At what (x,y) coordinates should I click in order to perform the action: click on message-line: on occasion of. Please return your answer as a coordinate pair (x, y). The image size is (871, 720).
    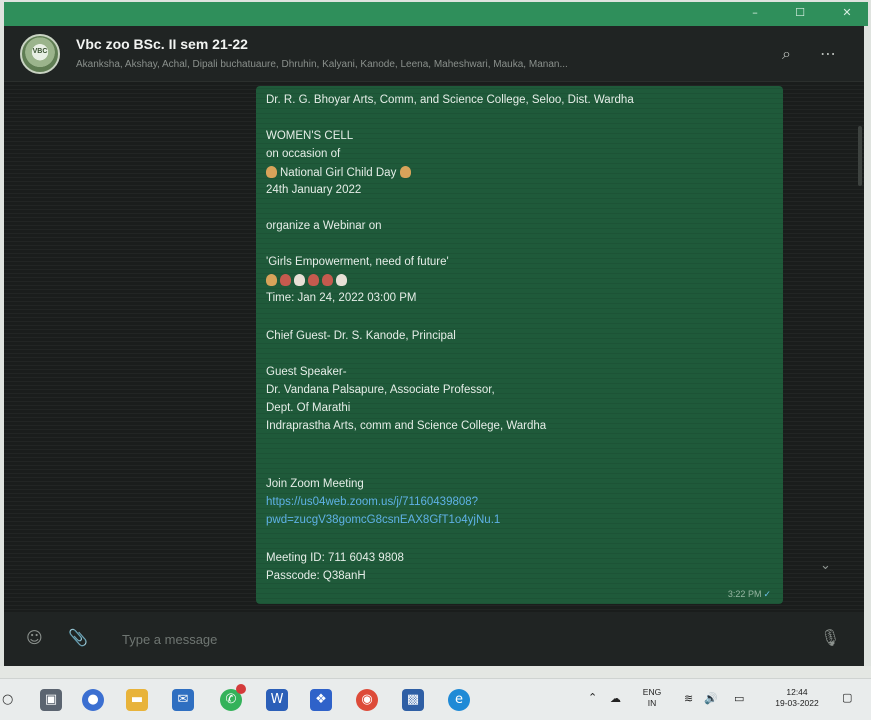
    Looking at the image, I should click on (303, 154).